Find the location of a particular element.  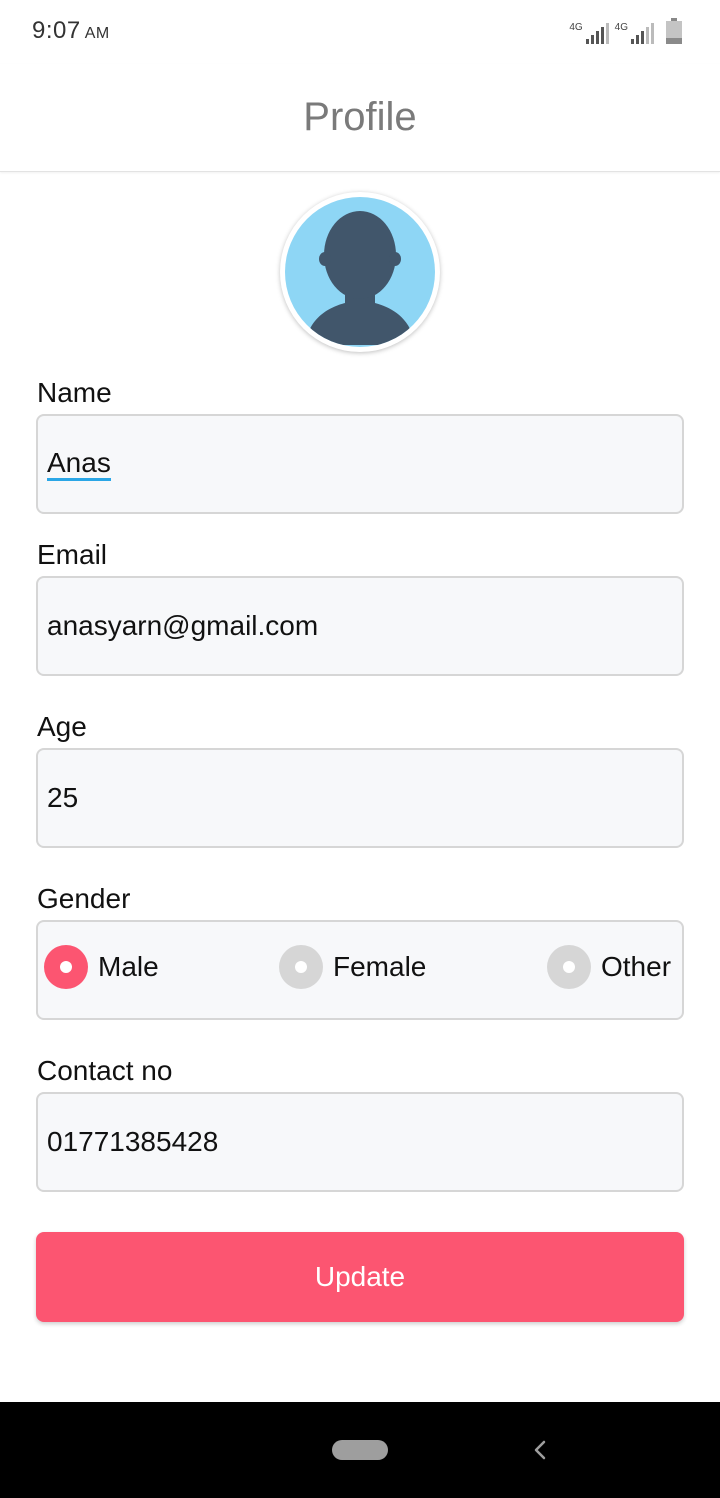

gender-option-label: Female is located at coordinates (380, 966).